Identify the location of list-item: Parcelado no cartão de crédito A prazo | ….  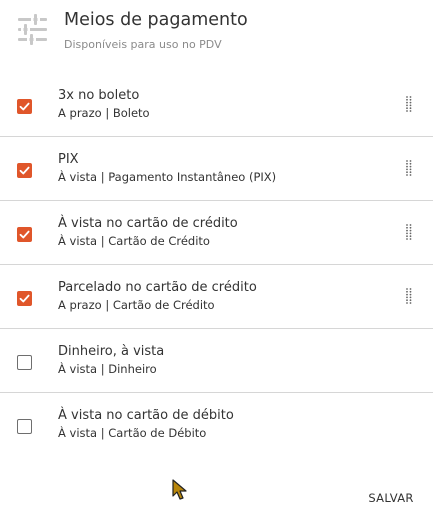
(216, 297).